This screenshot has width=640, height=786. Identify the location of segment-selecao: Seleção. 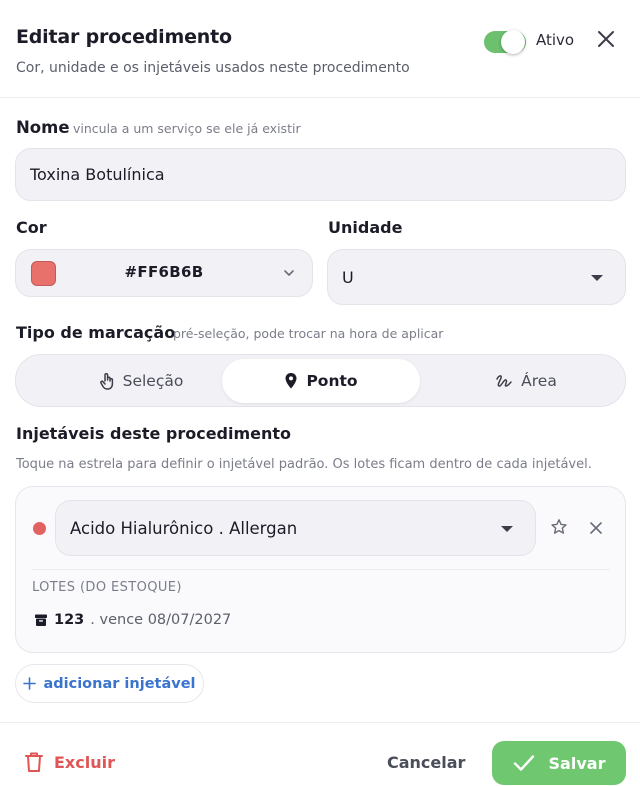
(141, 381).